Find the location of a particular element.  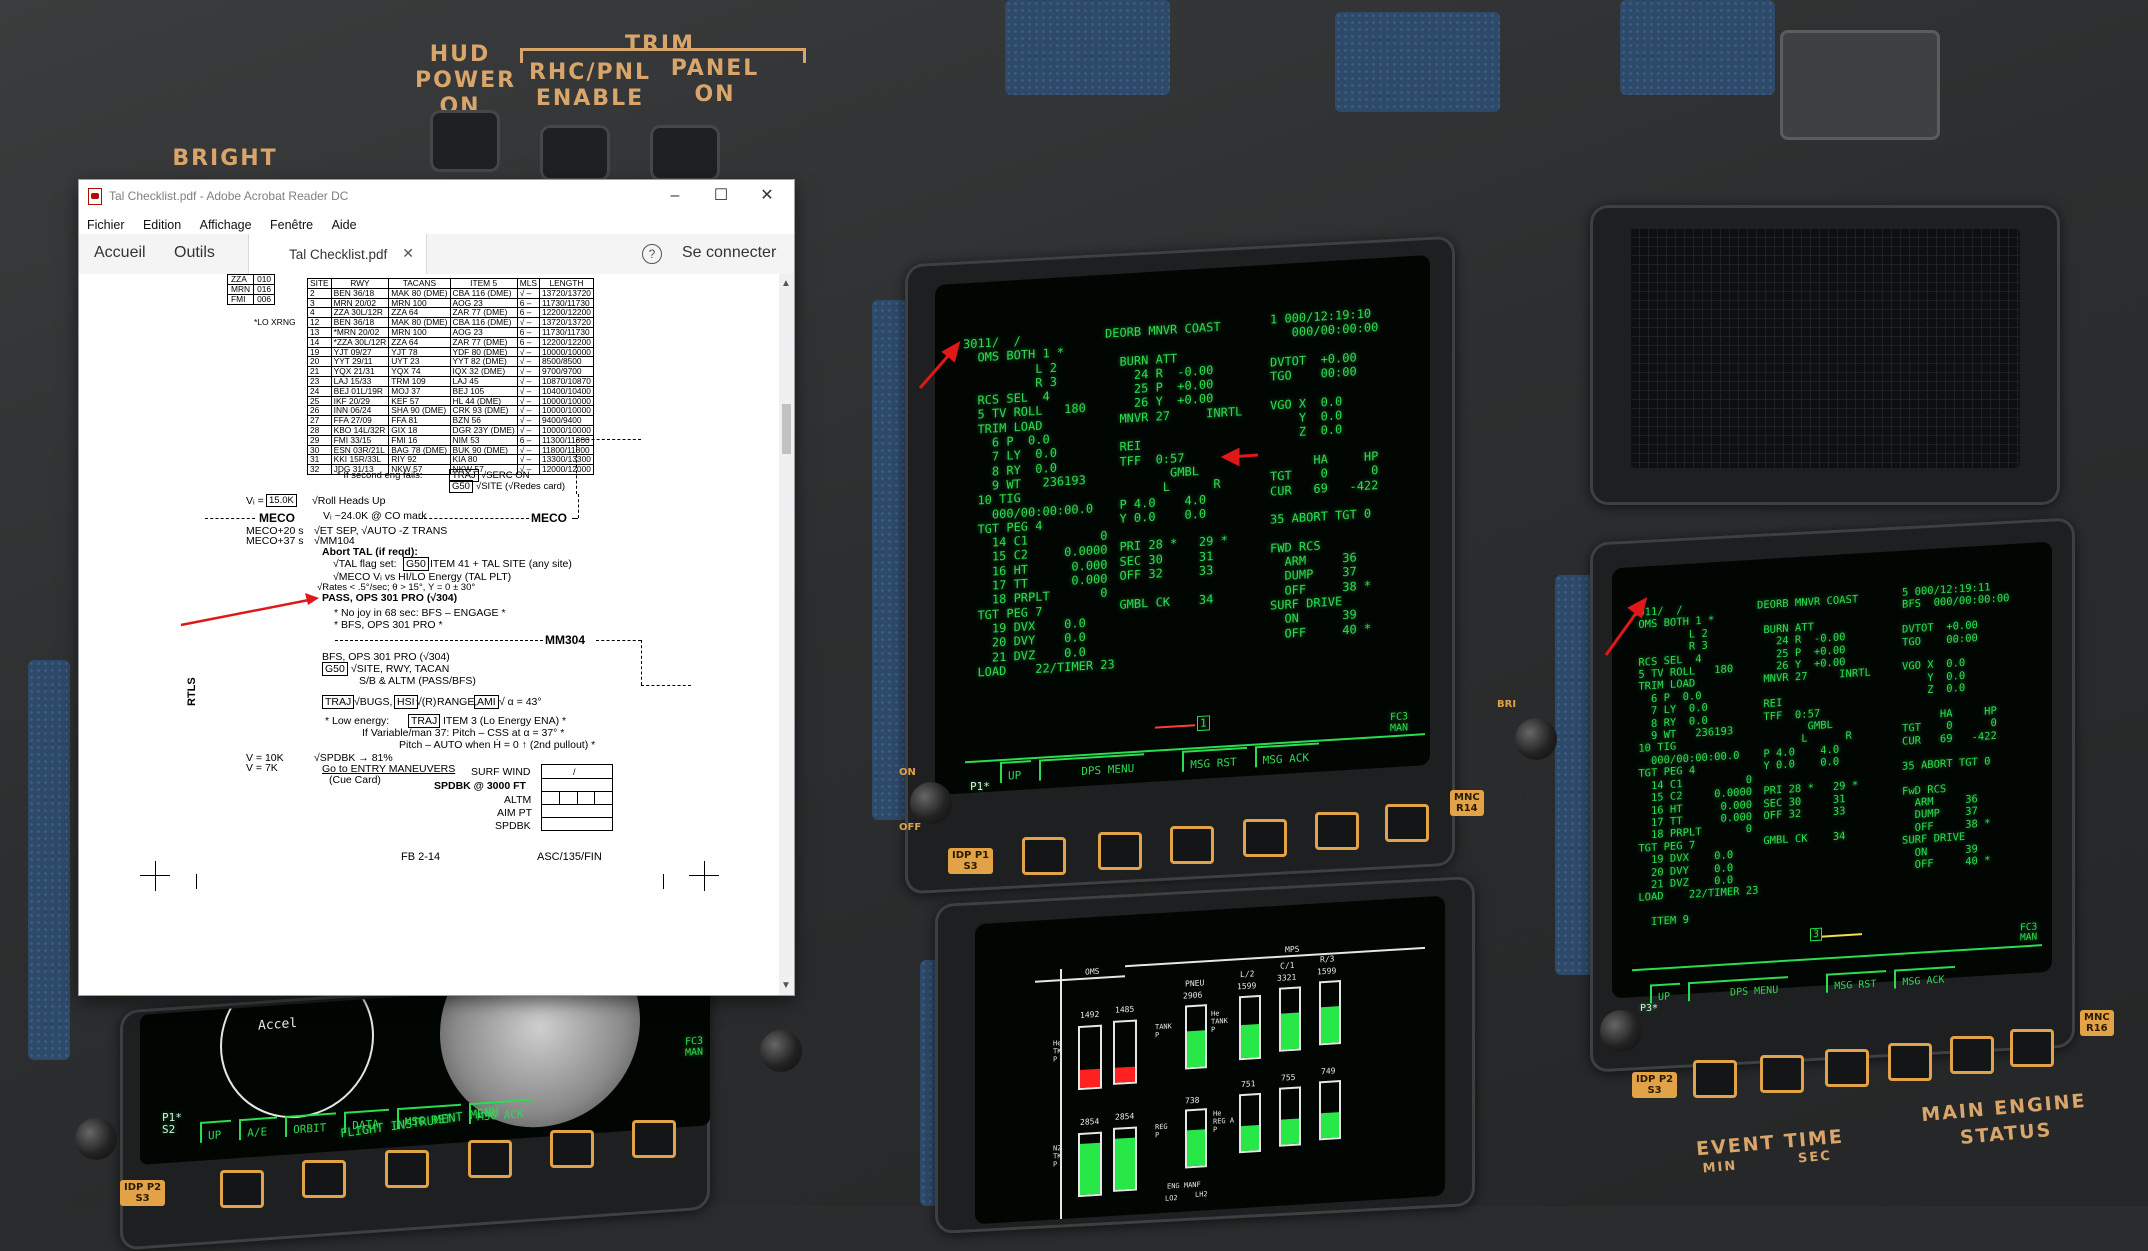

menu-fenetre: Fenêtre is located at coordinates (291, 225).